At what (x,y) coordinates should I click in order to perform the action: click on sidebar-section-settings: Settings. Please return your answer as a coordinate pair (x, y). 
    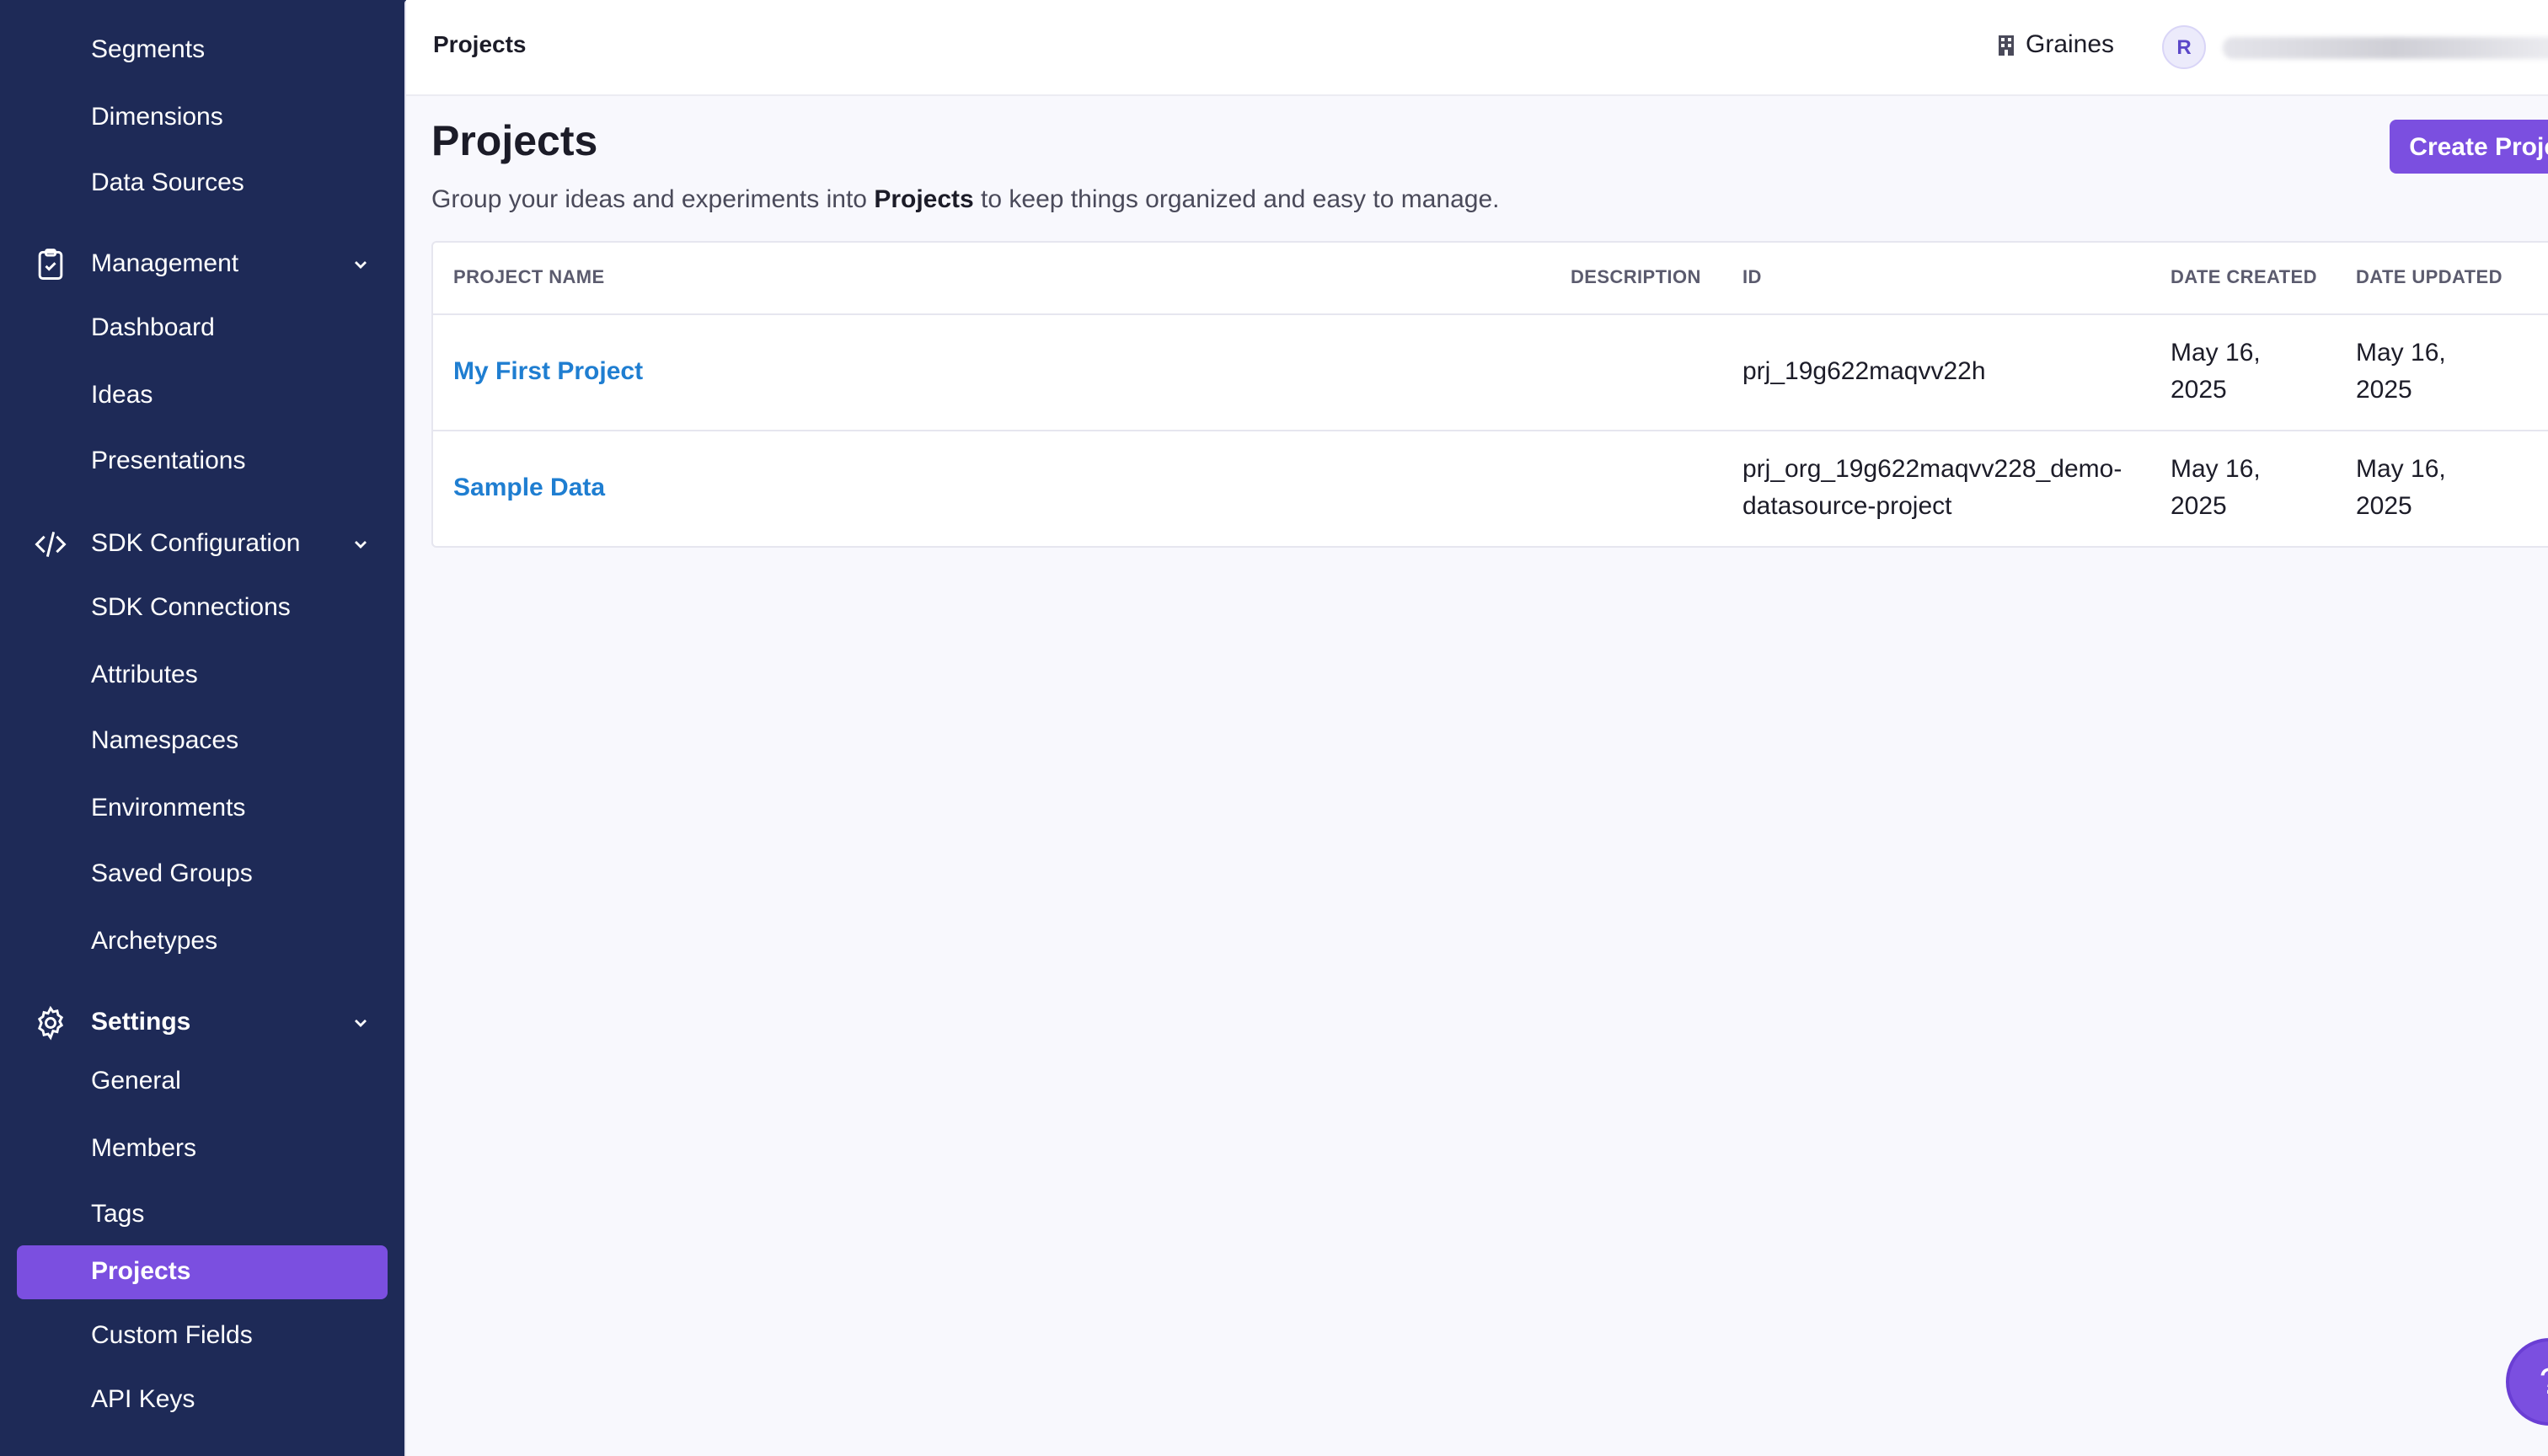
    Looking at the image, I should click on (202, 1023).